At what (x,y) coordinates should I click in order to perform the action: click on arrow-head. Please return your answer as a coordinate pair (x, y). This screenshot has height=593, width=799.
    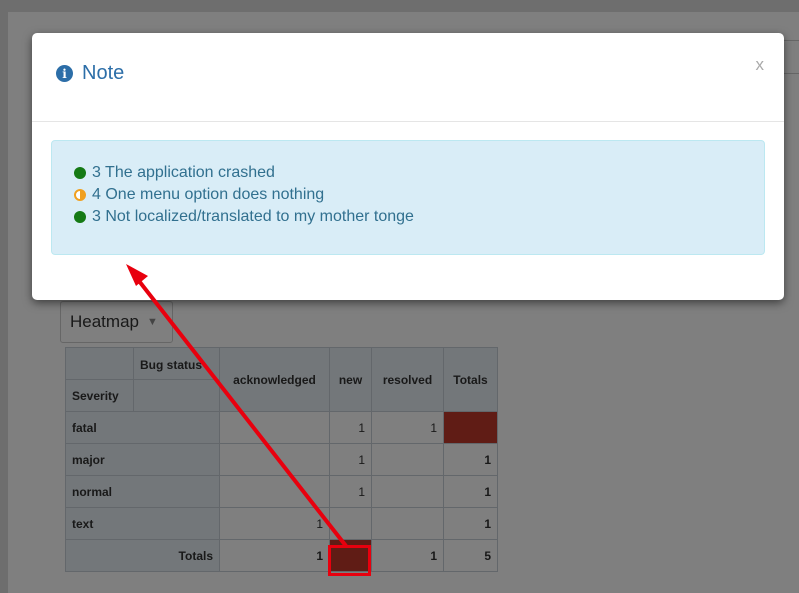
    Looking at the image, I should click on (137, 275).